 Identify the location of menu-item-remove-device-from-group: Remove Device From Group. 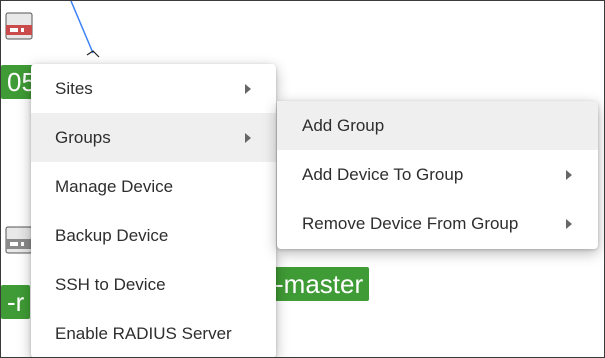
(437, 223).